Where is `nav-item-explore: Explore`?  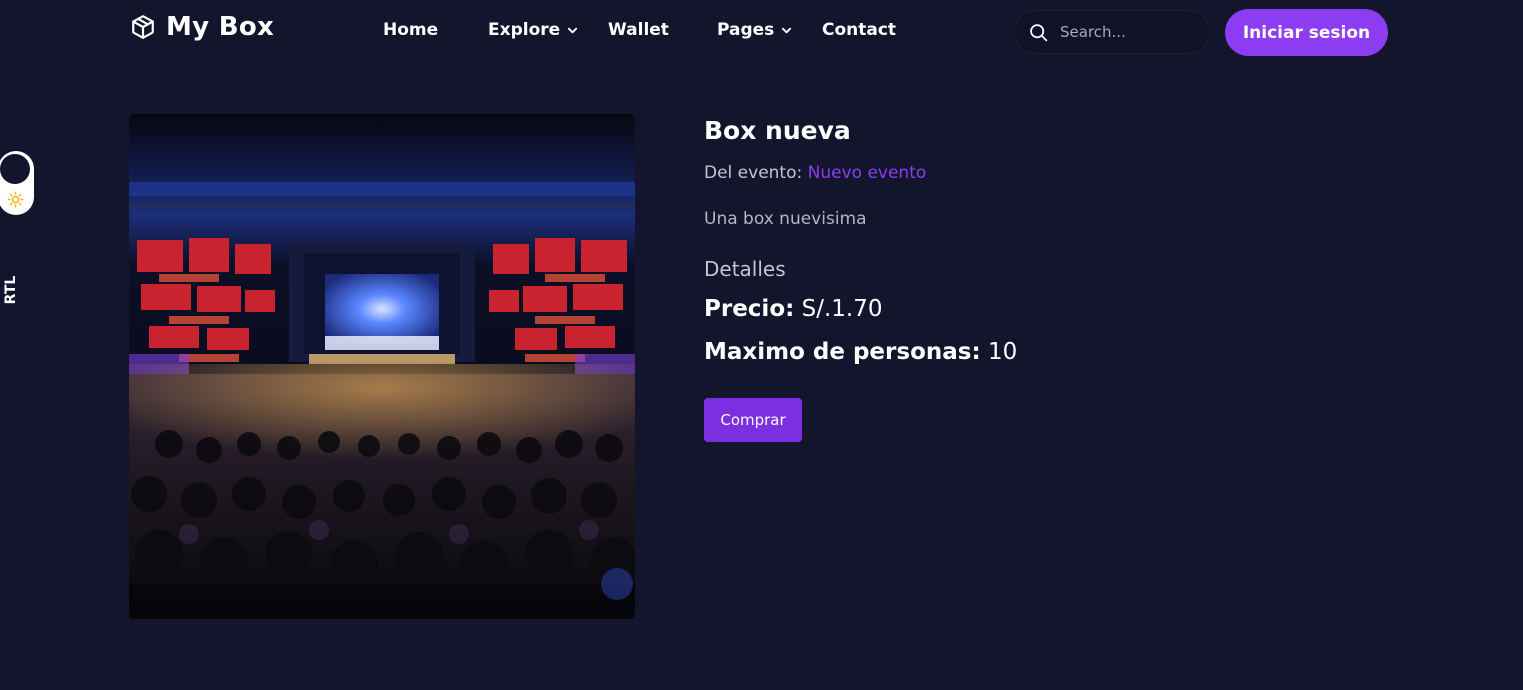 nav-item-explore: Explore is located at coordinates (533, 30).